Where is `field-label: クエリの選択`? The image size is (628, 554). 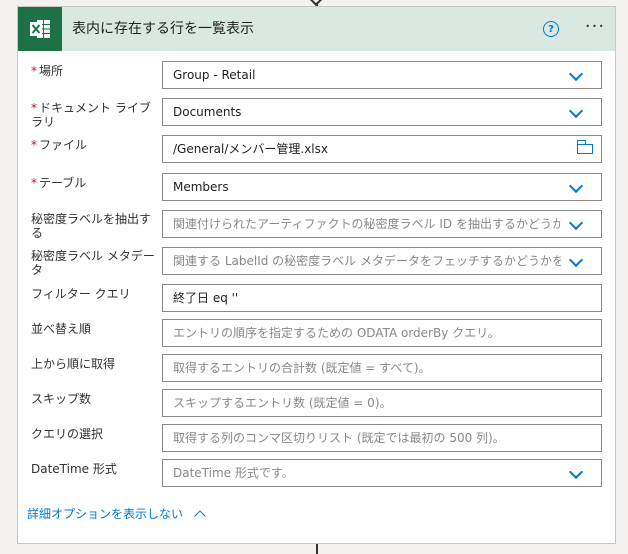 field-label: クエリの選択 is located at coordinates (96, 434).